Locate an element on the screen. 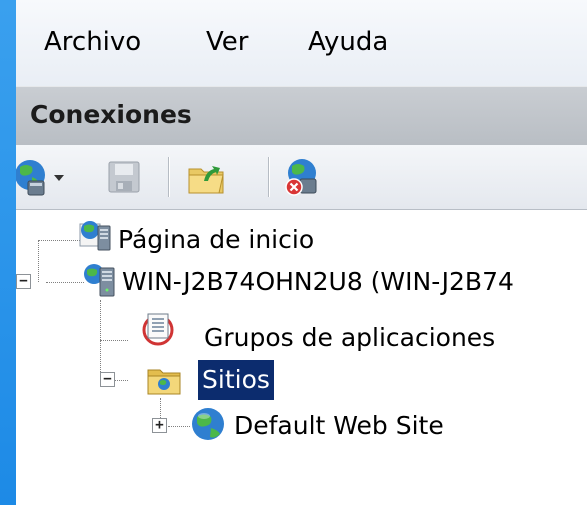  server-icon is located at coordinates (99, 280).